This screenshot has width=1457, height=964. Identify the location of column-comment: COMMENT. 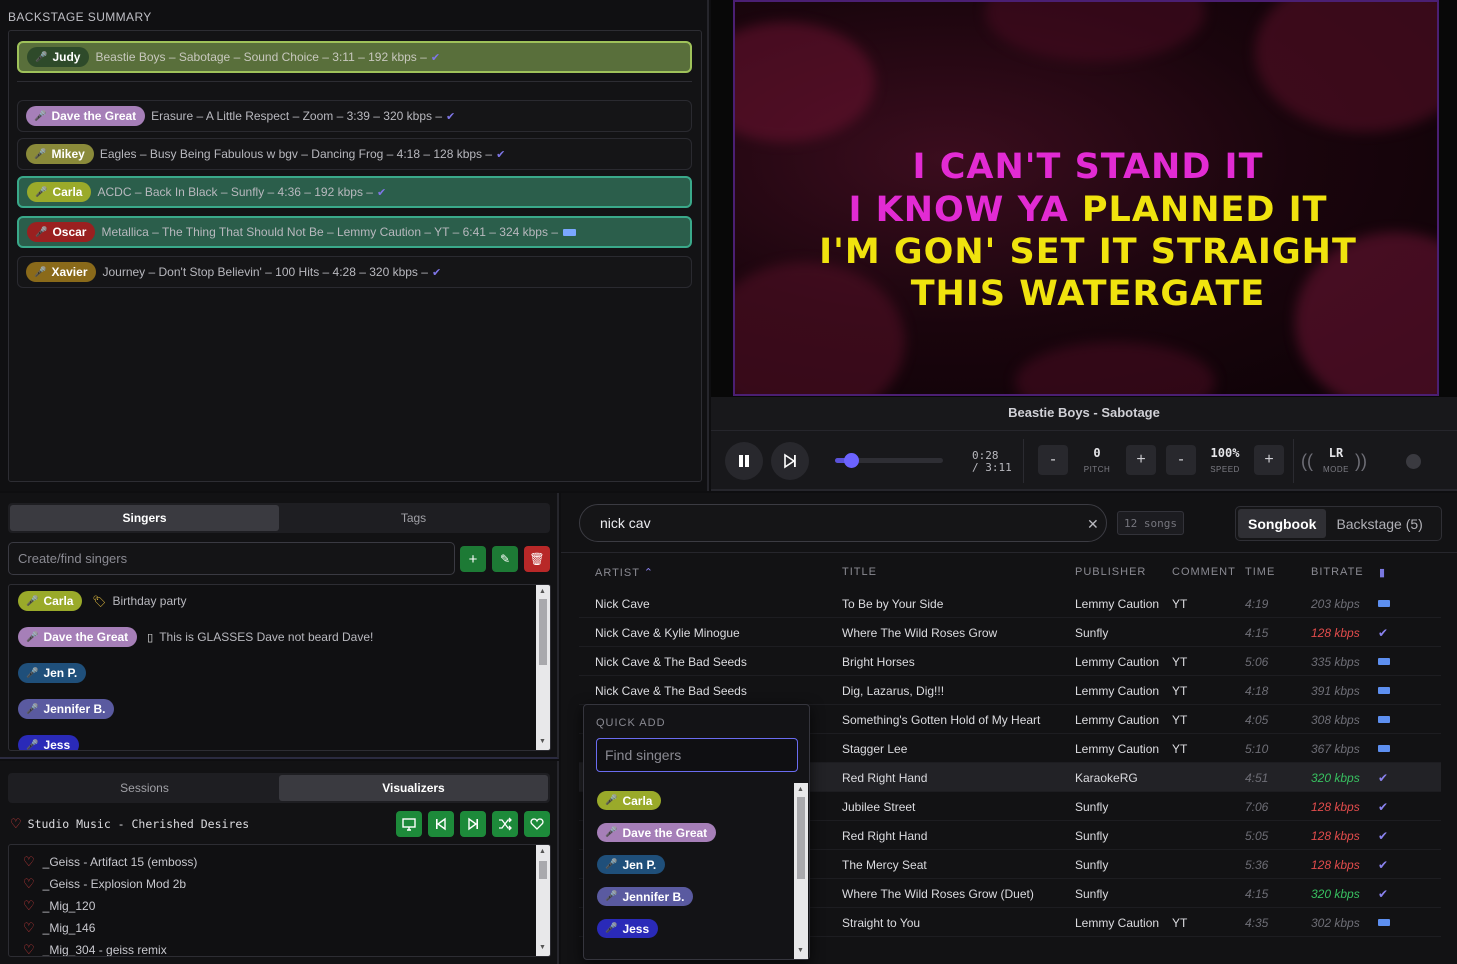
(1204, 572).